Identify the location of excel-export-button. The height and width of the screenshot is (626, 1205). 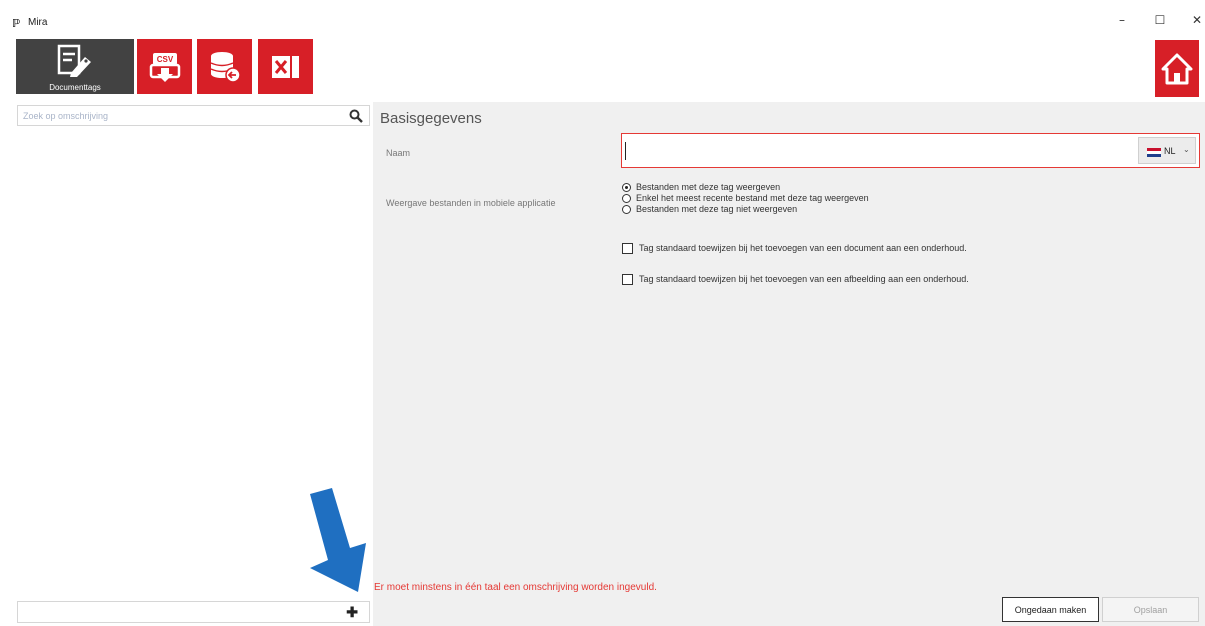
(285, 66).